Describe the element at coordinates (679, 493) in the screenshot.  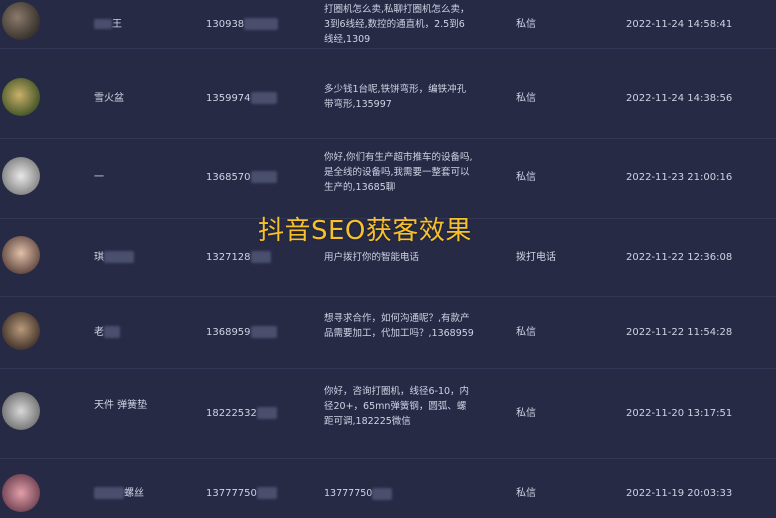
I see `timestamp: 2022-11-19 20:03:33` at that location.